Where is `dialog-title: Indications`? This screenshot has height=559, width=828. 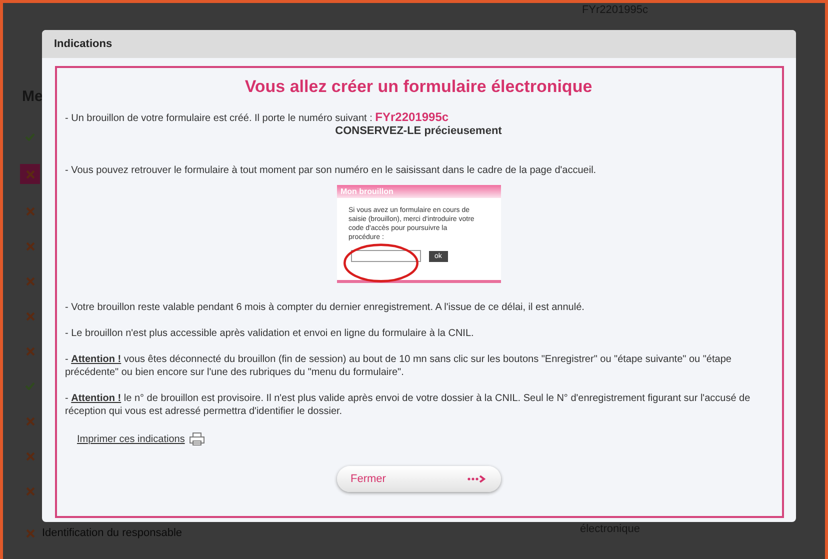 dialog-title: Indications is located at coordinates (419, 44).